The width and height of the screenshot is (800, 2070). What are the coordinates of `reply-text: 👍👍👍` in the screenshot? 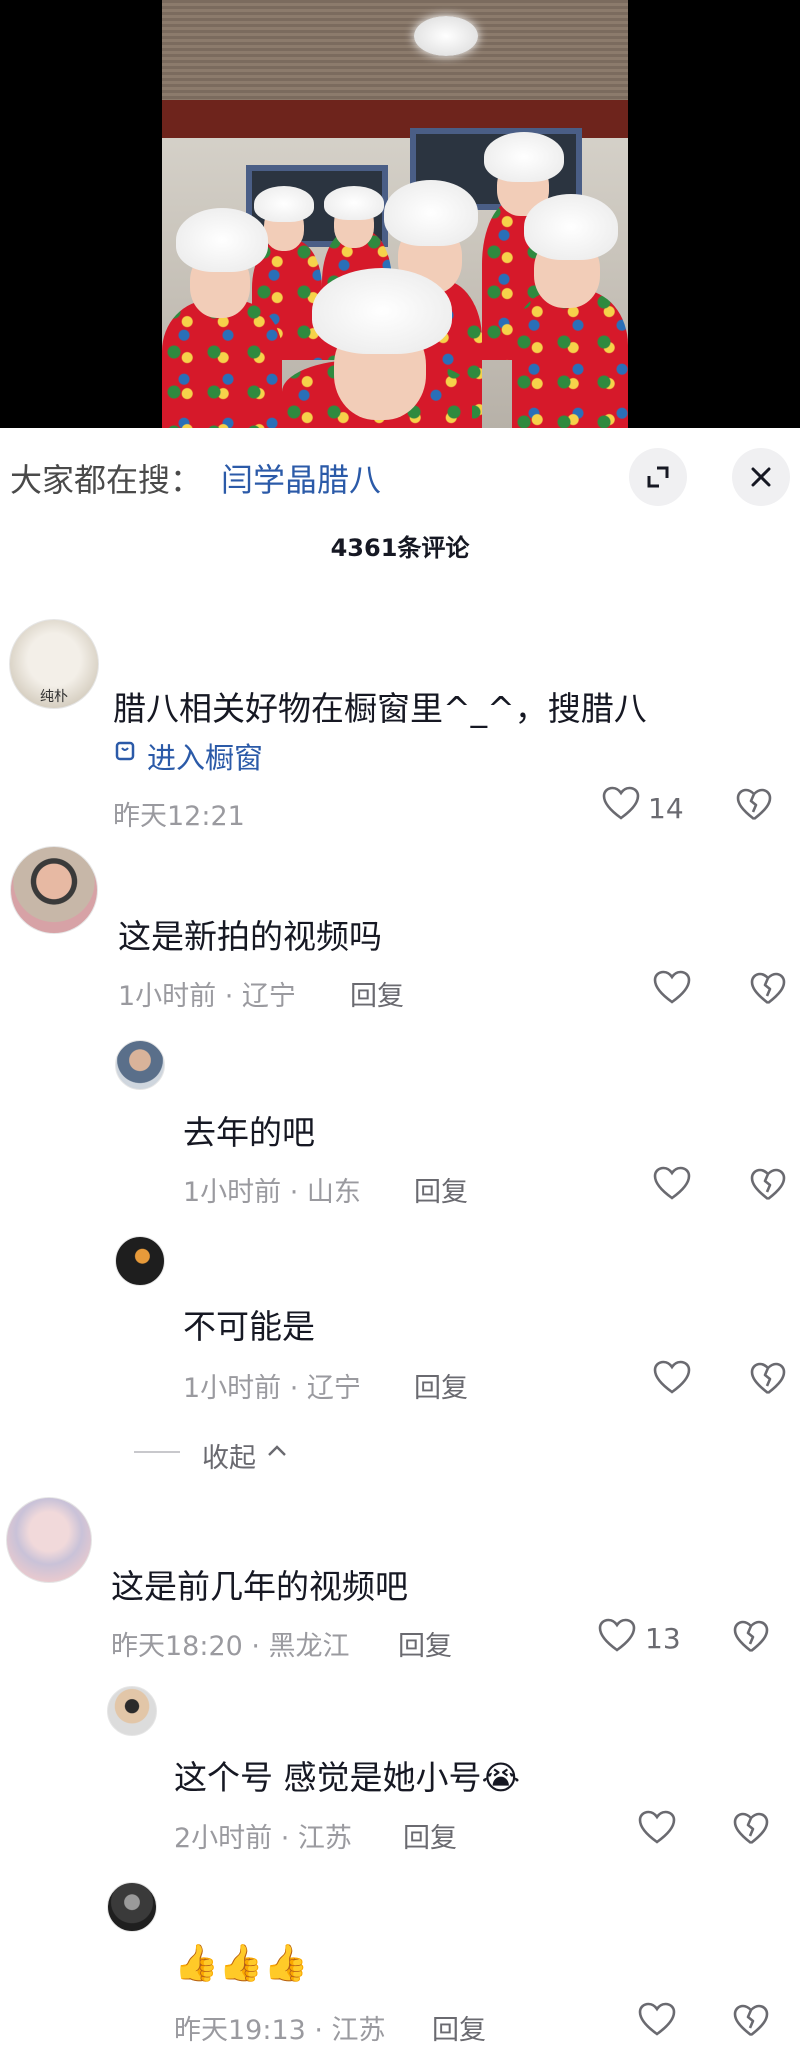 It's located at (241, 1963).